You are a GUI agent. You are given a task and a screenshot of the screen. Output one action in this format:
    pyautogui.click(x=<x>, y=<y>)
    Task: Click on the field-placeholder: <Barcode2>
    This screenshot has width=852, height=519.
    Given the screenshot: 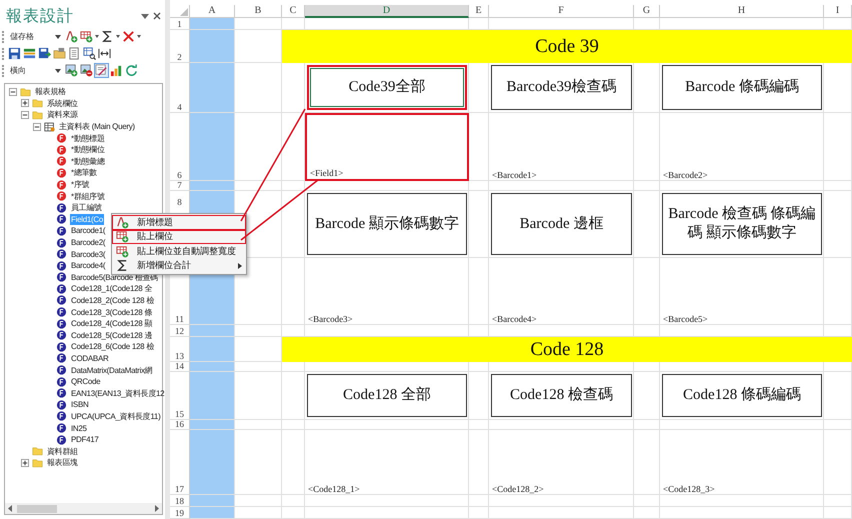 What is the action you would take?
    pyautogui.click(x=685, y=175)
    